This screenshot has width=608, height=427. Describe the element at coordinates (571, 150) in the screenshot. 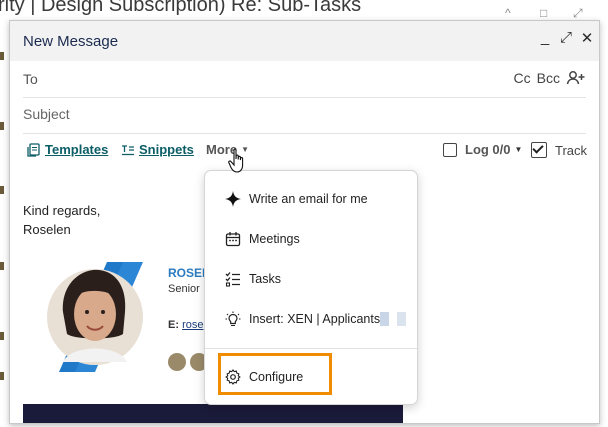

I see `track-label: Track` at that location.